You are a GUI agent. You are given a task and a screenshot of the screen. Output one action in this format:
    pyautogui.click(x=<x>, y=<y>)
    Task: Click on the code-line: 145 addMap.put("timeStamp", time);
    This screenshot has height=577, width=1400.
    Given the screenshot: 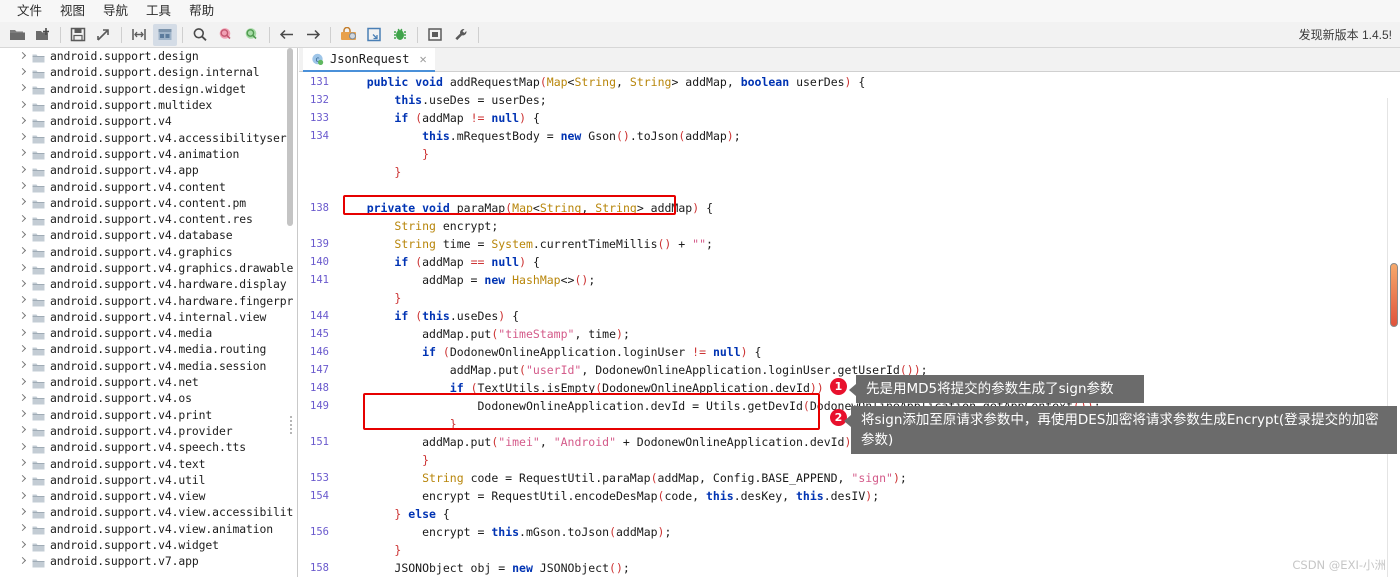 What is the action you would take?
    pyautogui.click(x=849, y=334)
    